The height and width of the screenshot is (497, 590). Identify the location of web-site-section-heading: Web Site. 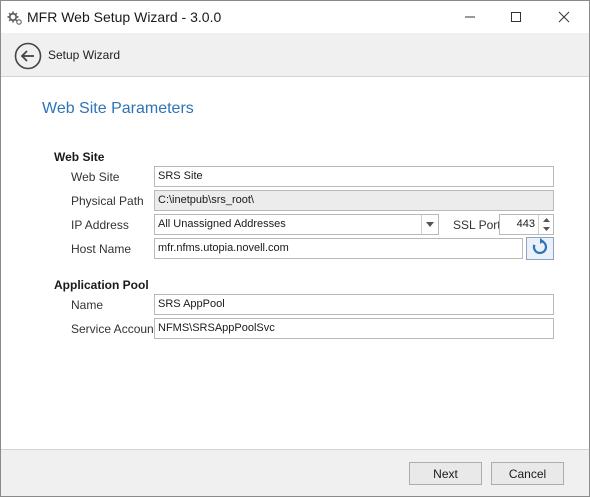
(79, 157).